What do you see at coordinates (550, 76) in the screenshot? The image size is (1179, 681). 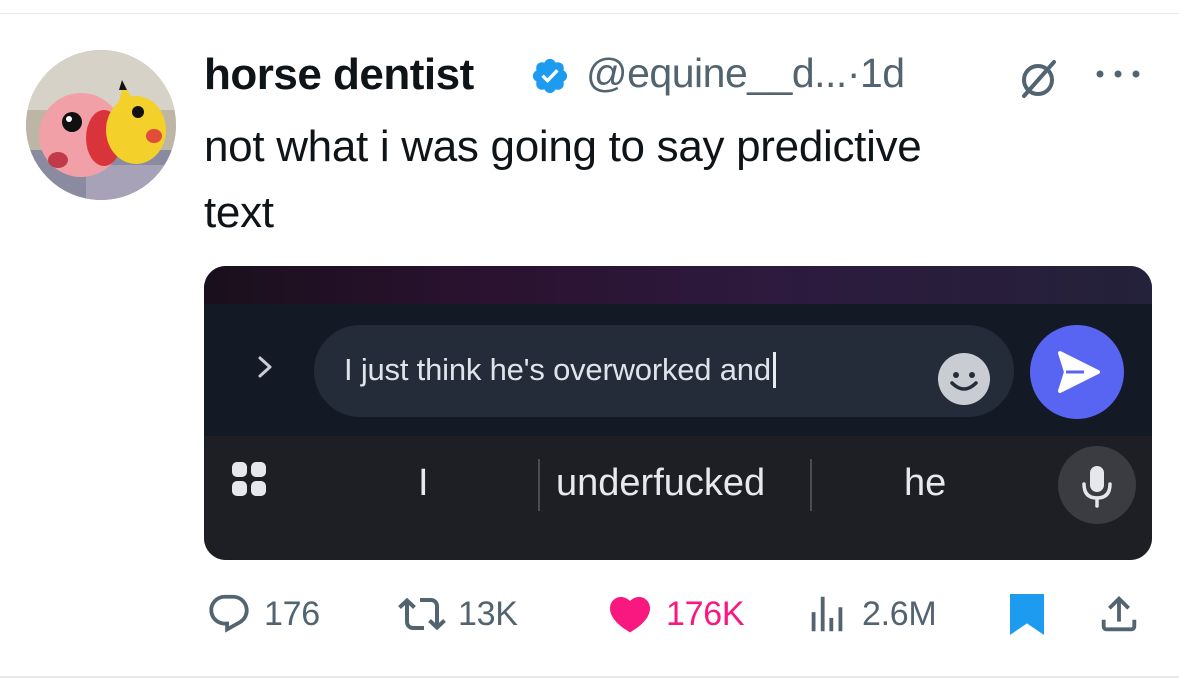 I see `verified-badge-icon` at bounding box center [550, 76].